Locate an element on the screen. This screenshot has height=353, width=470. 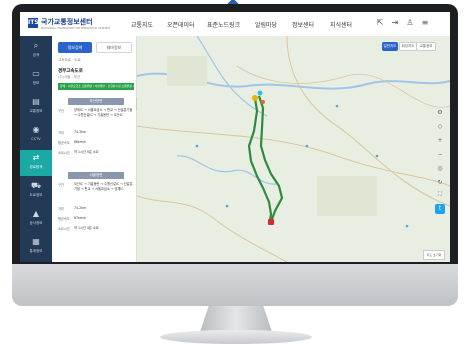
row-value: 87km/h is located at coordinates (80, 218).